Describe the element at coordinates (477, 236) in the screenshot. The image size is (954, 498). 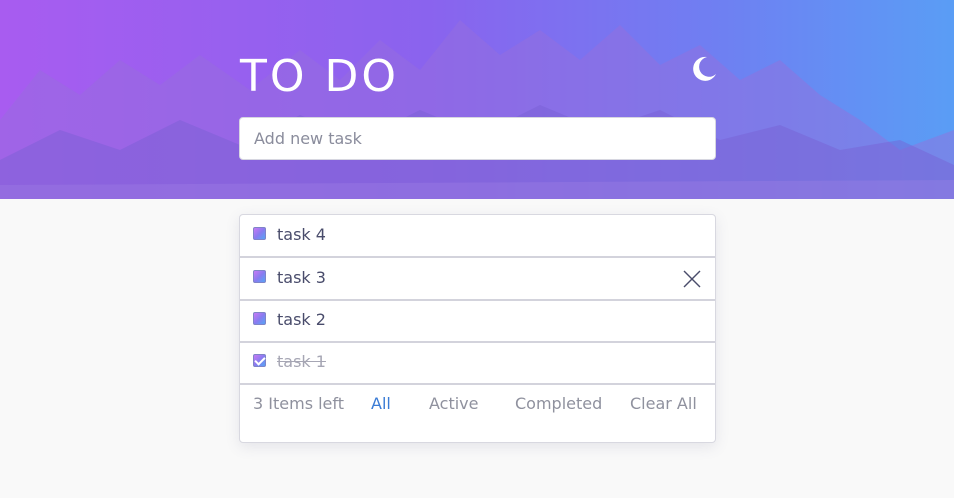
I see `list-item: task 4` at that location.